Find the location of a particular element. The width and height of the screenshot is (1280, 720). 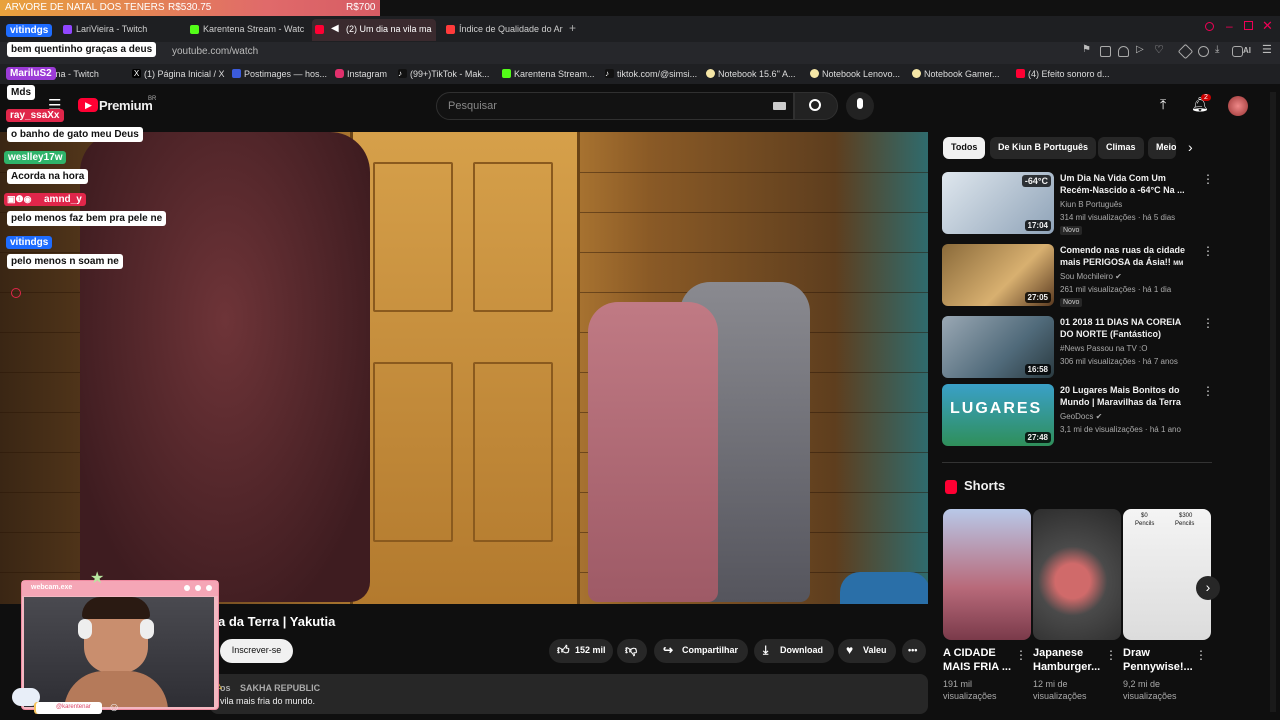

youtube-premium-wordmark: Premium is located at coordinates (126, 105).